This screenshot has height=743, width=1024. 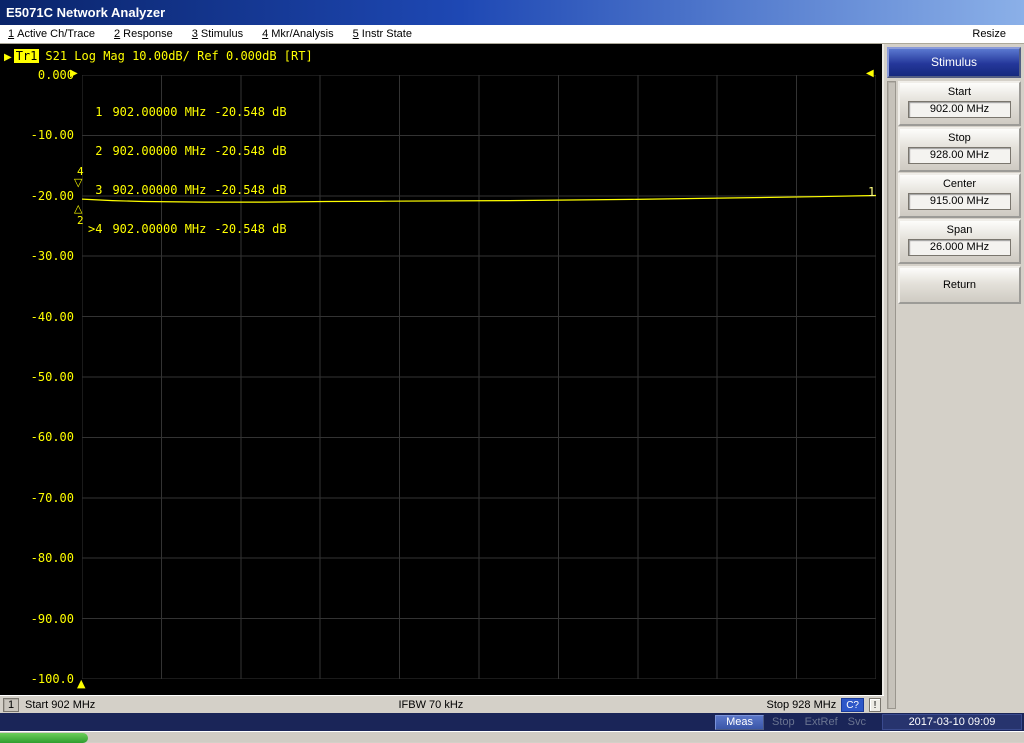 I want to click on marker-index: >4, so click(x=95, y=229).